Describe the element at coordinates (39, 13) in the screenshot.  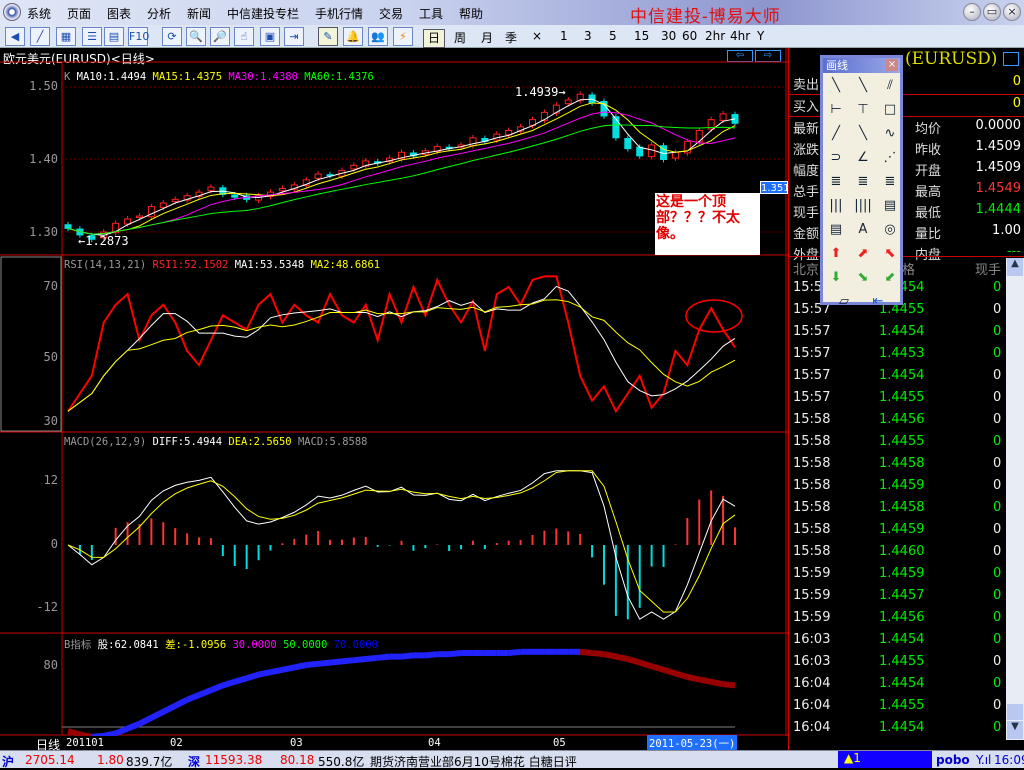
I see `menu-item: 系统` at that location.